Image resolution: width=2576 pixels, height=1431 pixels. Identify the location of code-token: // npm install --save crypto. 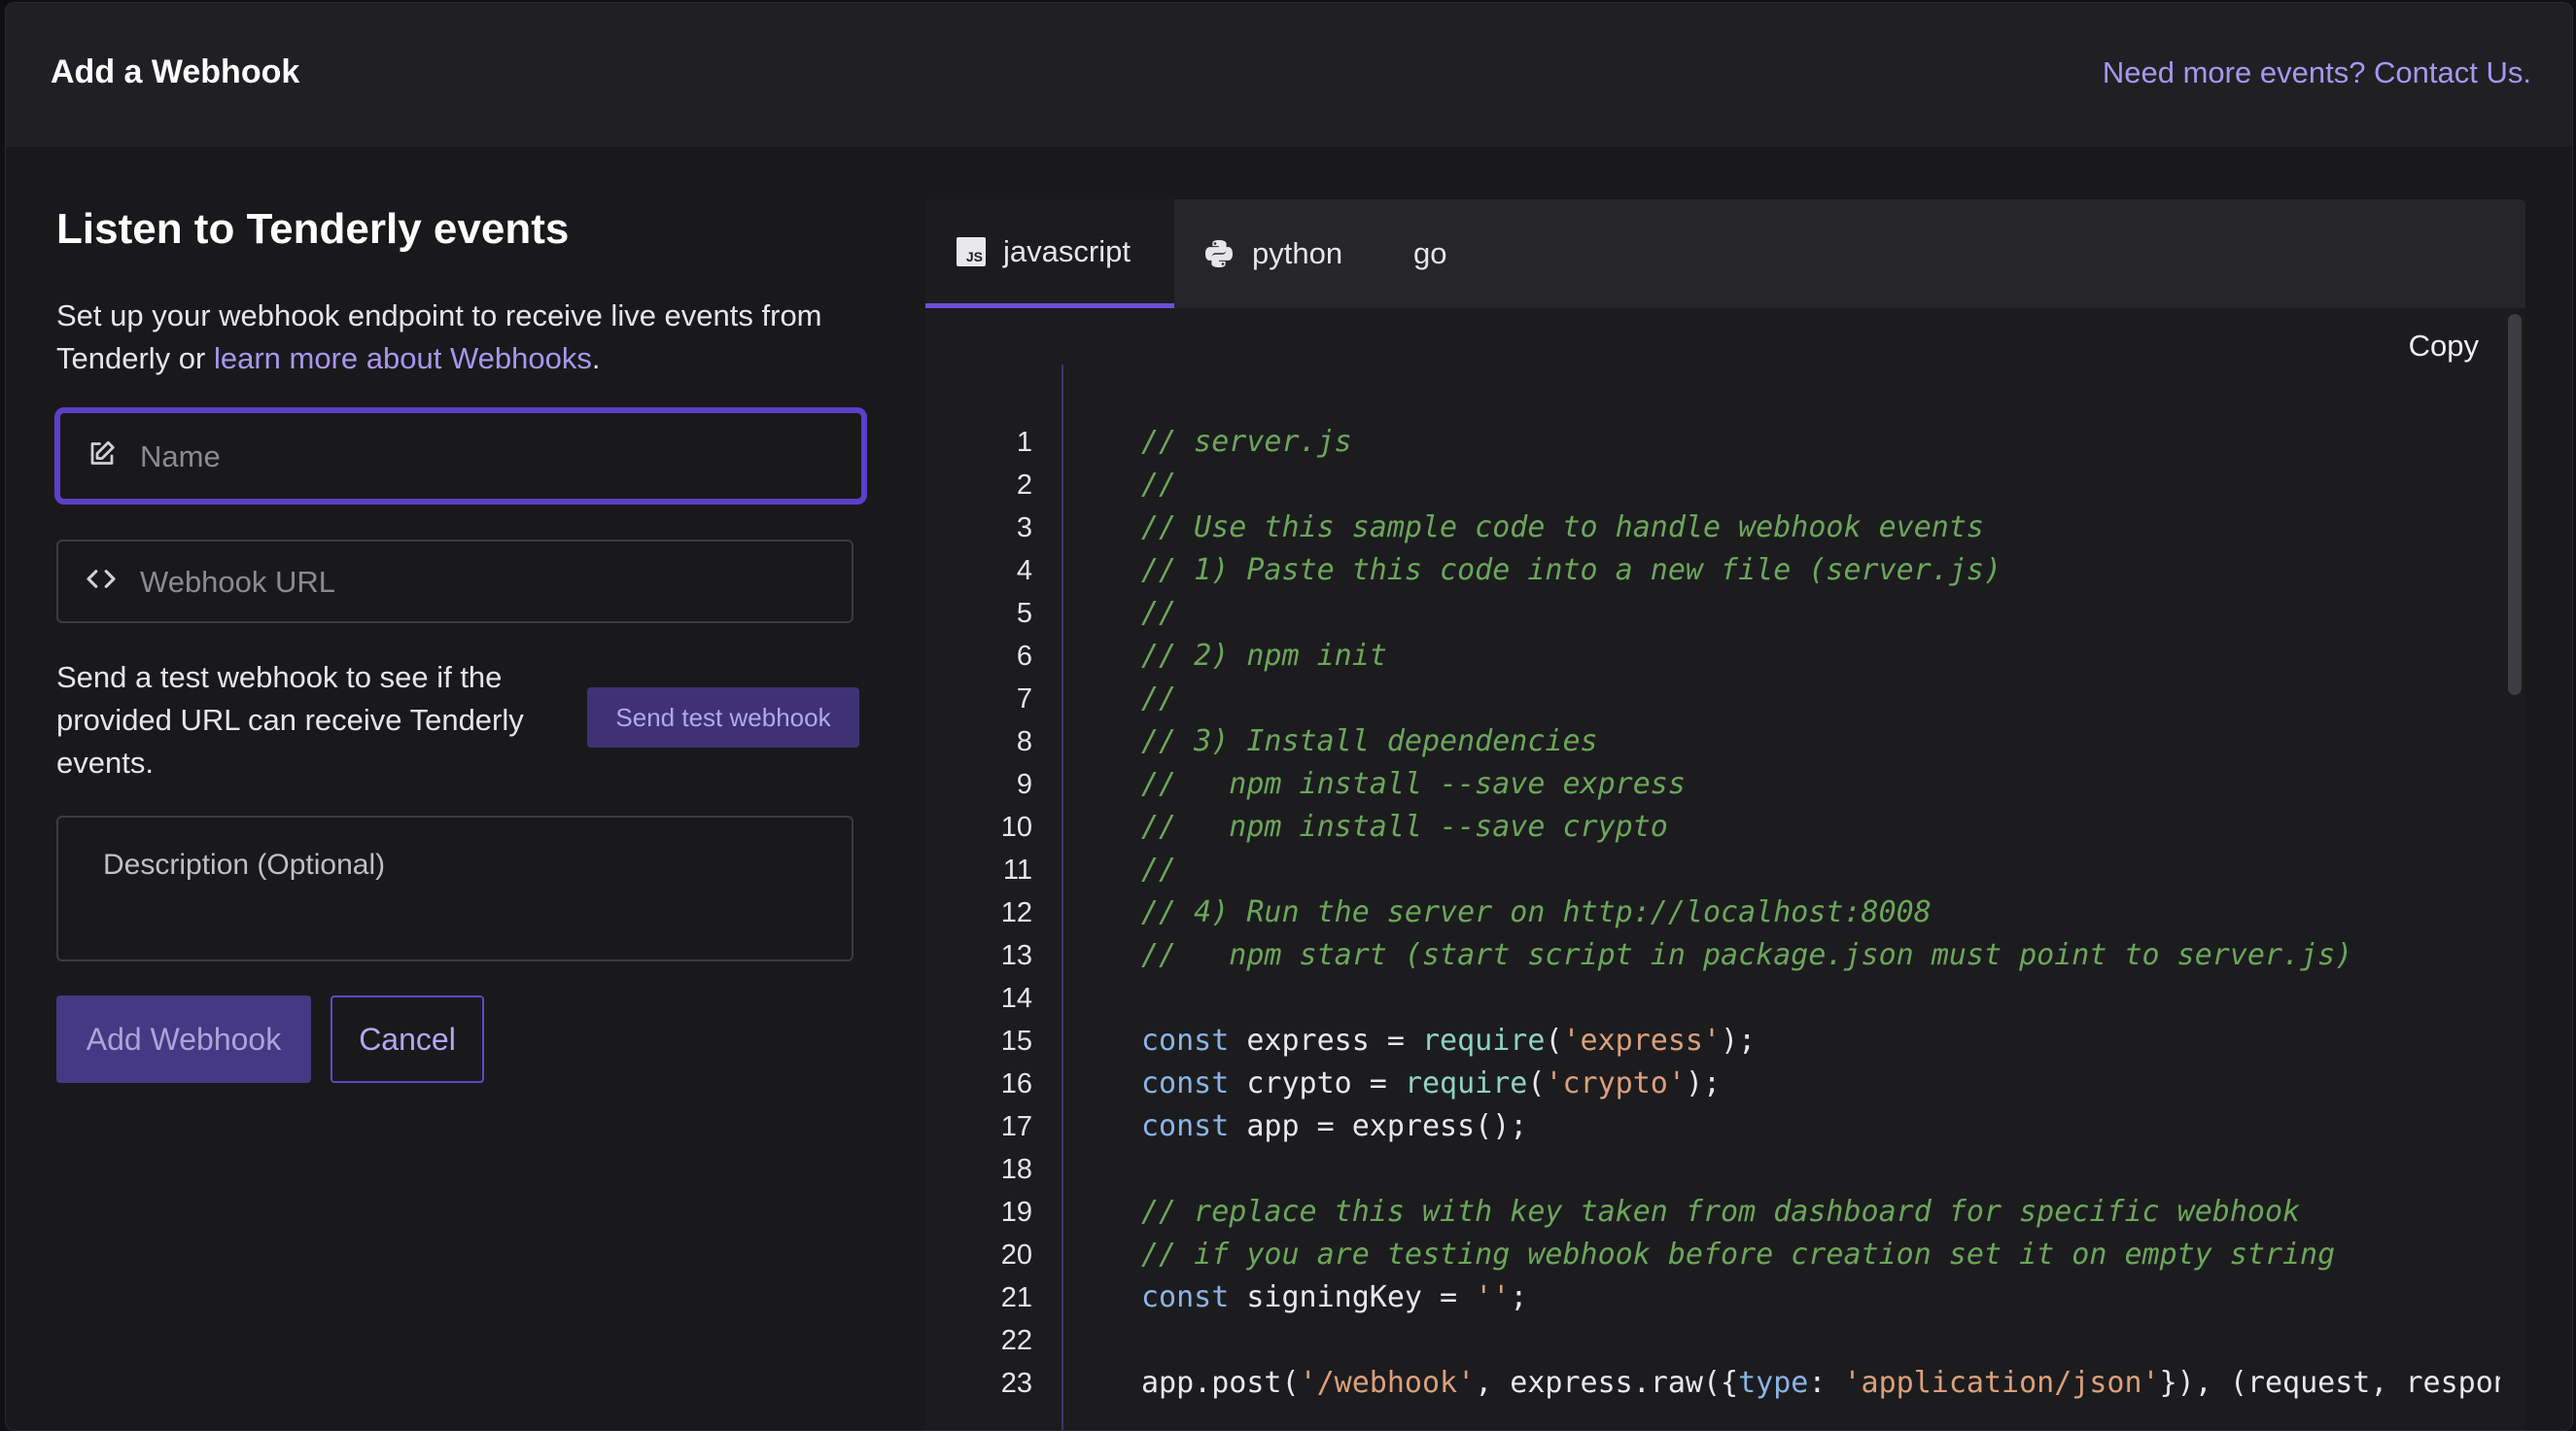
(1404, 827).